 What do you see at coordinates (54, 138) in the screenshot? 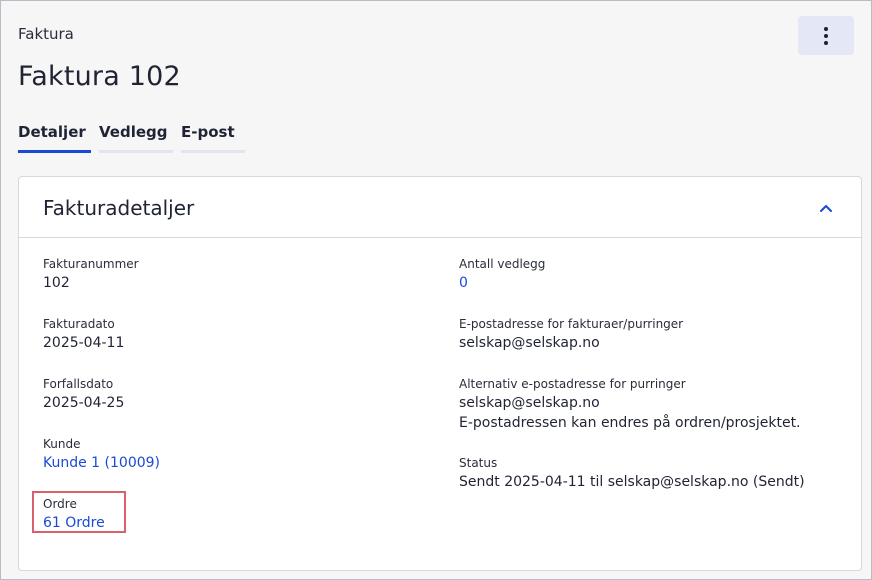
I see `tab-detaljer: Detaljer` at bounding box center [54, 138].